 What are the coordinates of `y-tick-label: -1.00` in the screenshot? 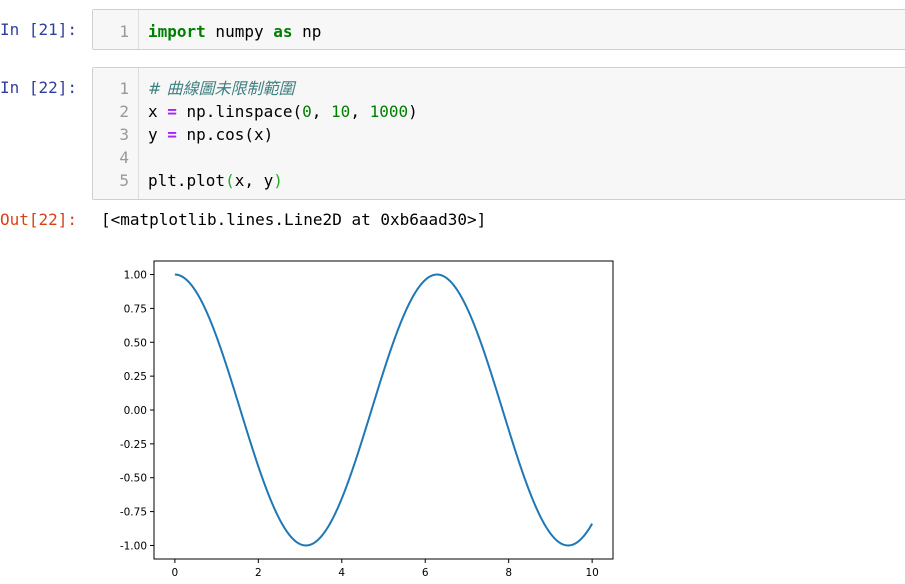 It's located at (133, 546).